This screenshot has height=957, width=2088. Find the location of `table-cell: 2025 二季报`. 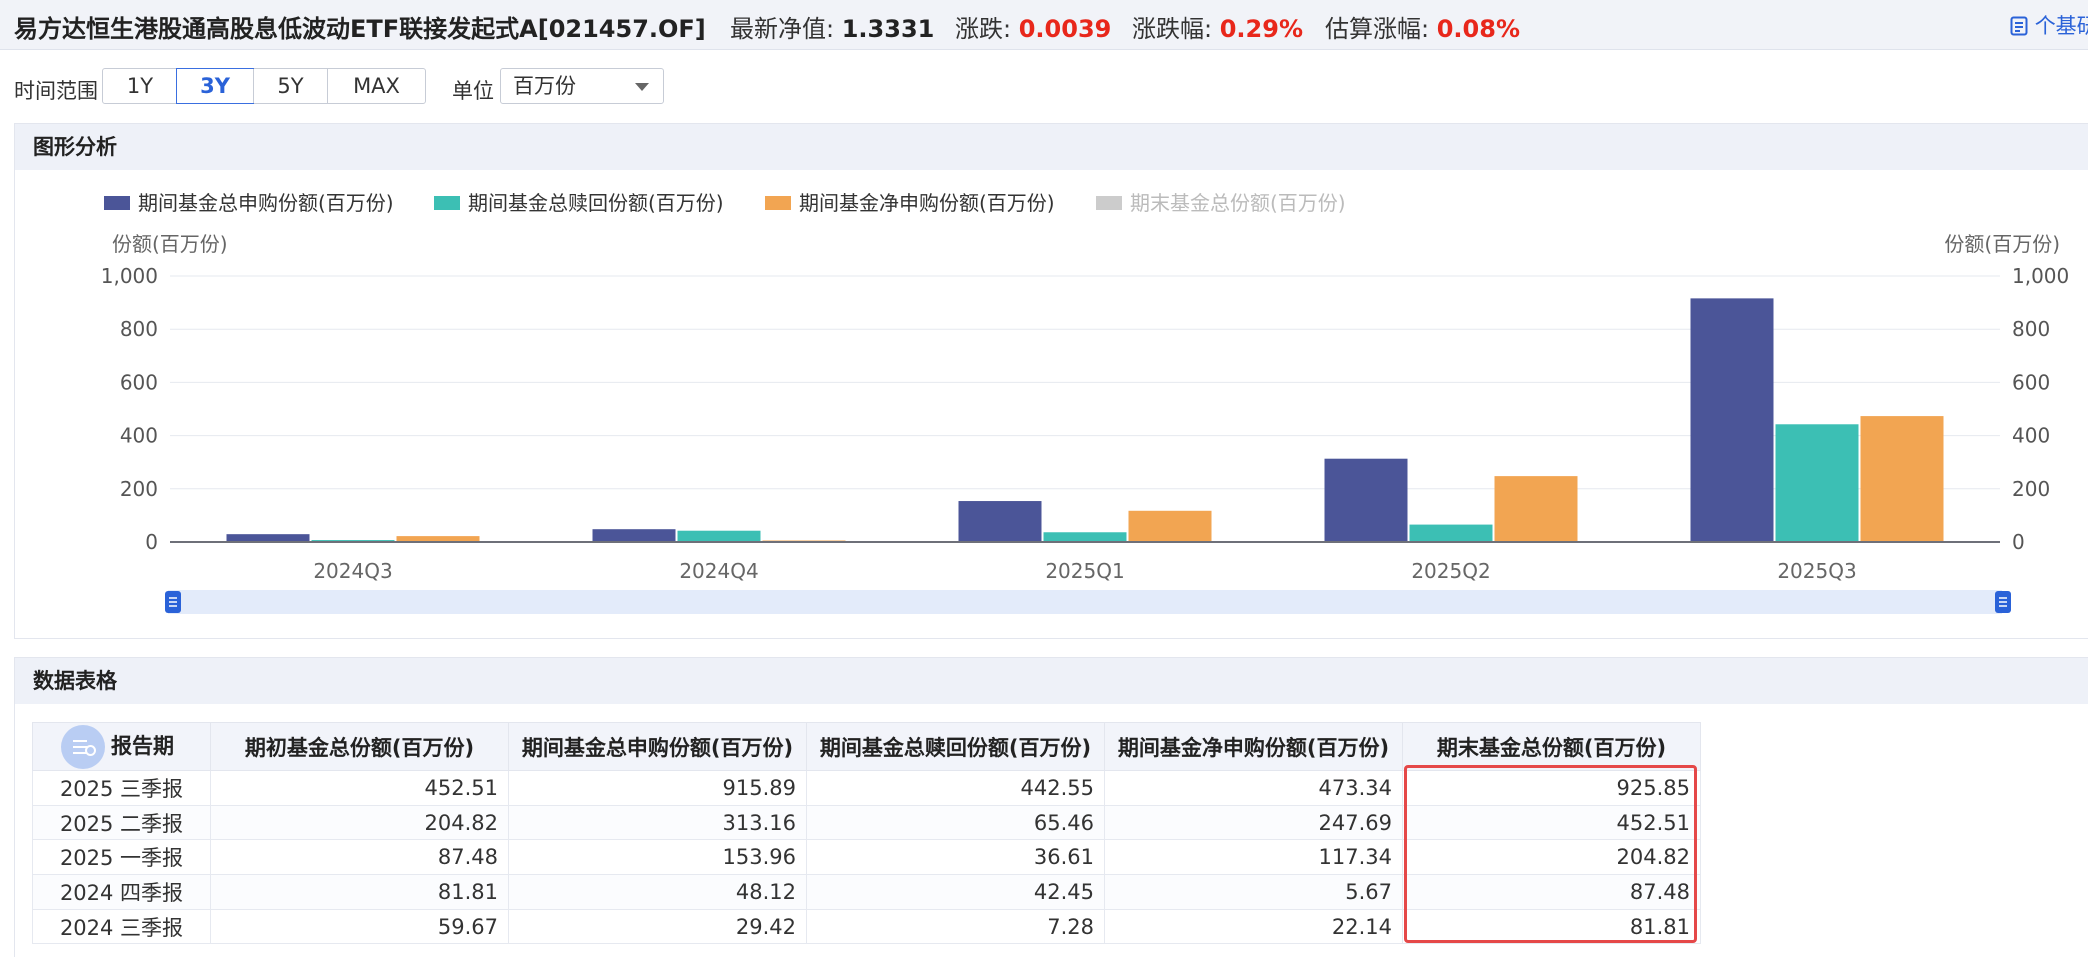

table-cell: 2025 二季报 is located at coordinates (121, 822).